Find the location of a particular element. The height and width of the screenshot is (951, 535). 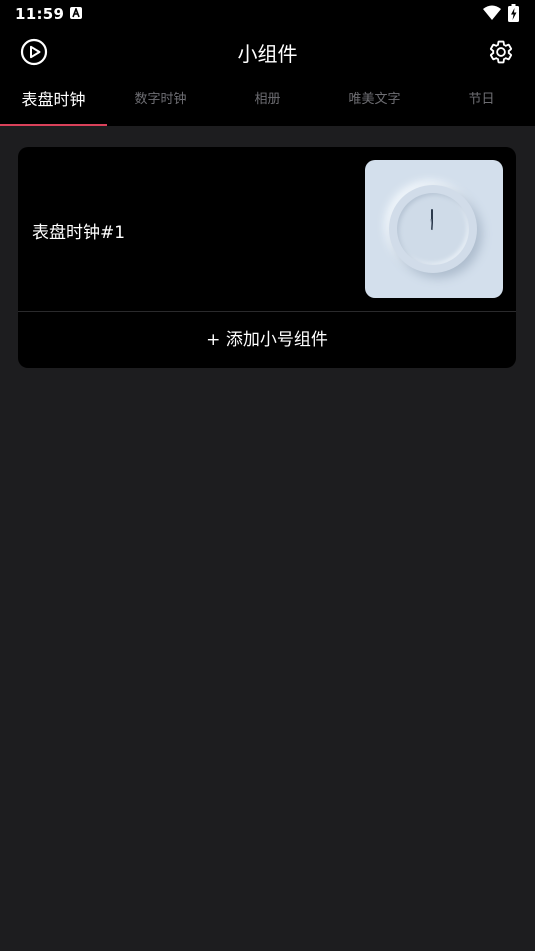

tab-album: 相册 is located at coordinates (267, 101).